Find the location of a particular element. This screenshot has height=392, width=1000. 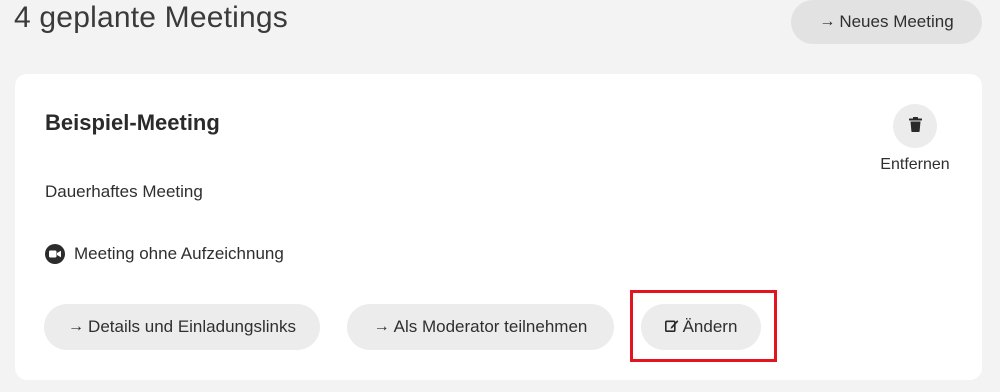

join-as-moderator-button: → Als Moderator teilnehmen is located at coordinates (480, 327).